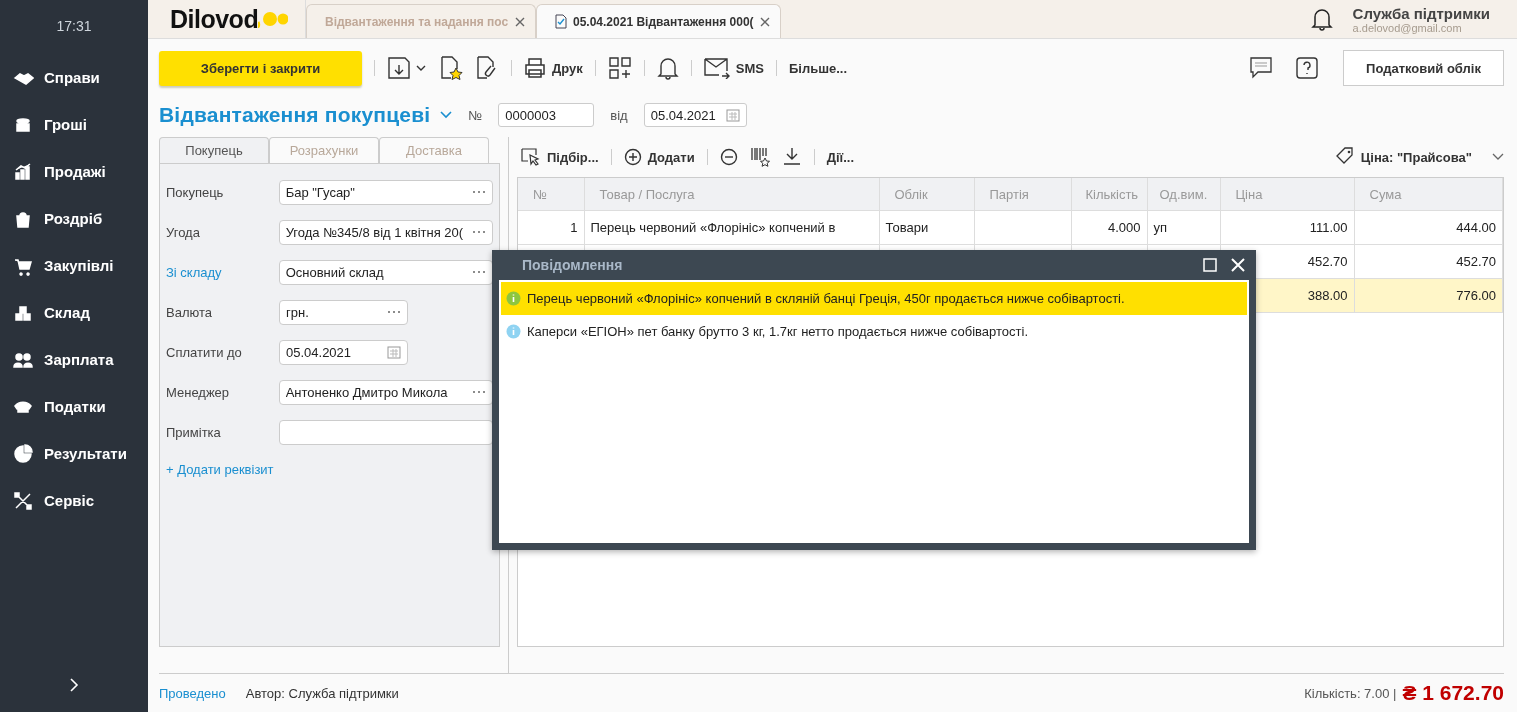  Describe the element at coordinates (1307, 68) in the screenshot. I see `help-icon` at that location.